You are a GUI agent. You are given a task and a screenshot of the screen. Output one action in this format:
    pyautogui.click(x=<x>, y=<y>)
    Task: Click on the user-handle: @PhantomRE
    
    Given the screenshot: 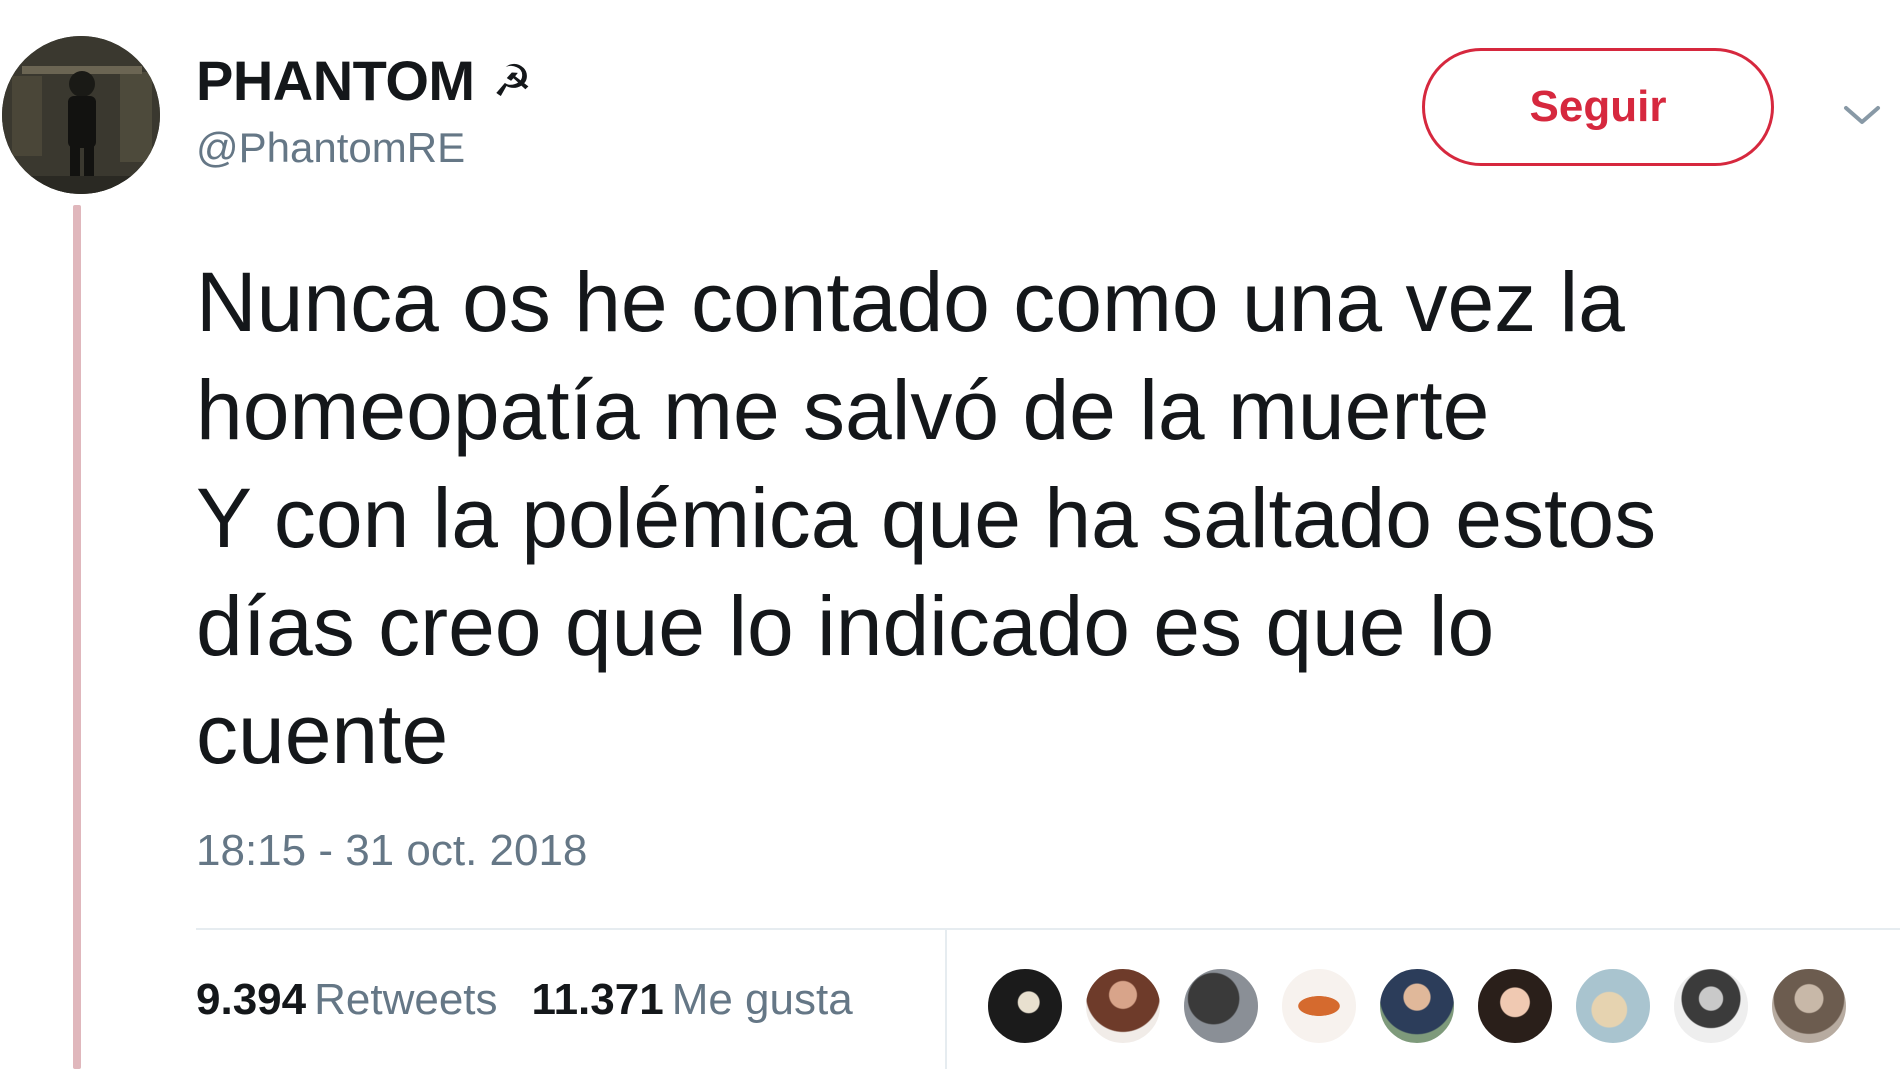 What is the action you would take?
    pyautogui.click(x=330, y=148)
    